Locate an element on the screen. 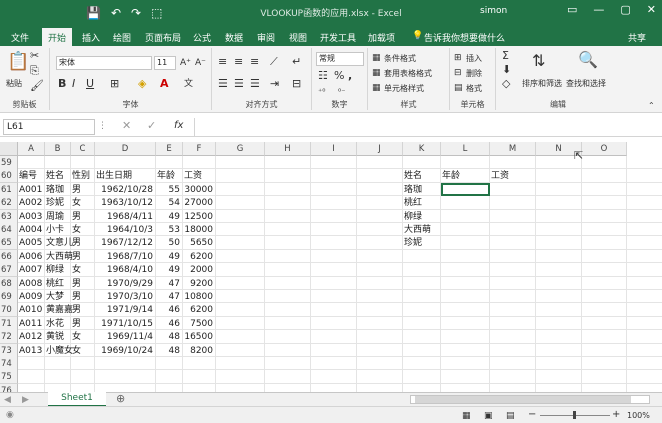  header-cell-birth: 出生日期 is located at coordinates (125, 176).